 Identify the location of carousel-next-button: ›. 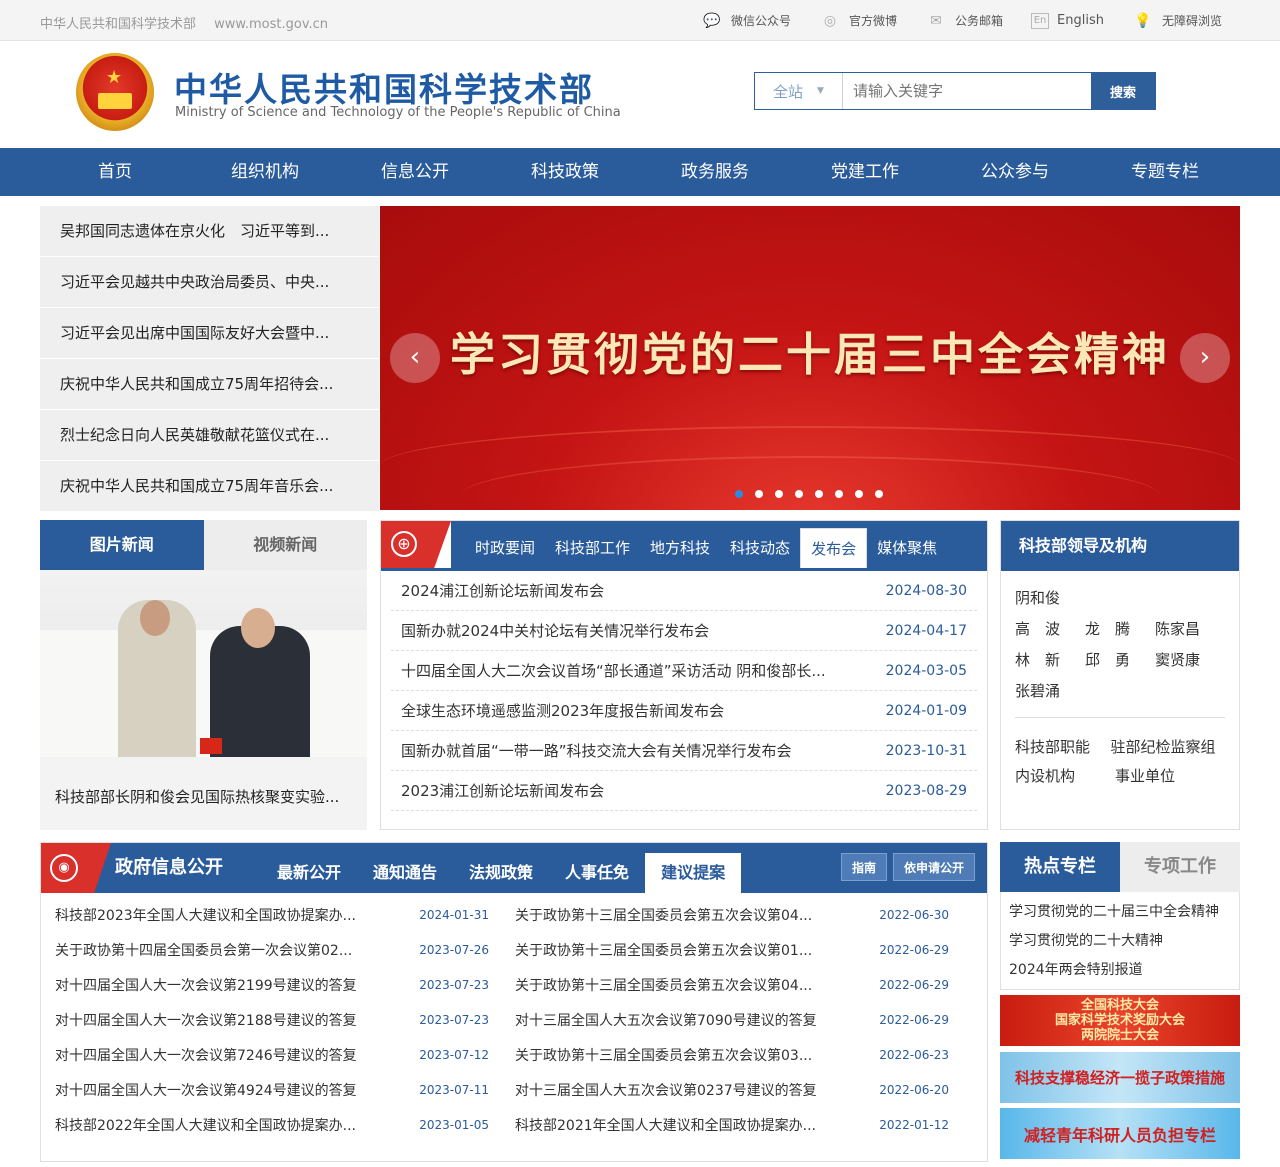
(1205, 358).